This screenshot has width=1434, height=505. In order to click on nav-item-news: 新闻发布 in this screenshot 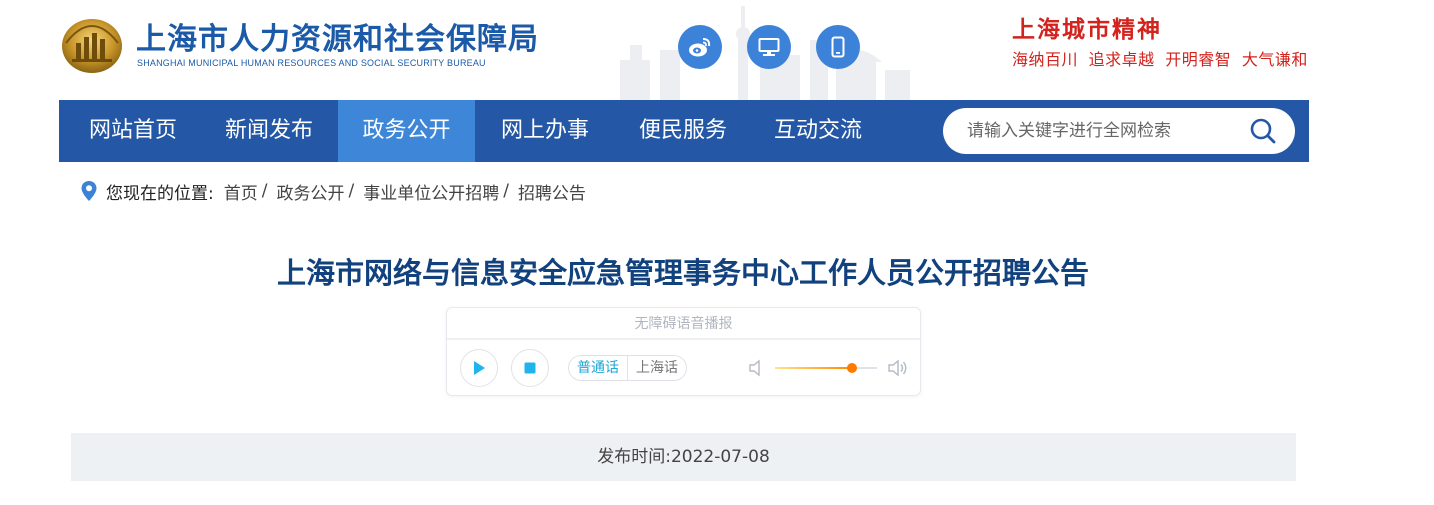, I will do `click(269, 131)`.